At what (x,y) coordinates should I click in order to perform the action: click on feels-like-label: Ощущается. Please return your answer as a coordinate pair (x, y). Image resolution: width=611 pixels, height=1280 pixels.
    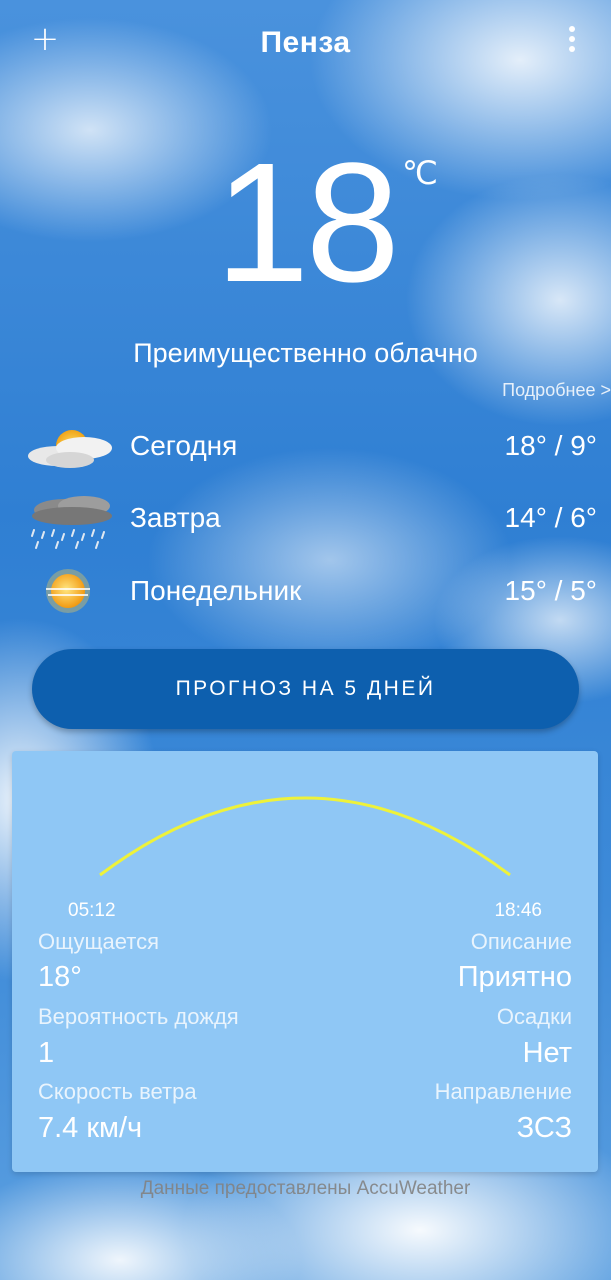
    Looking at the image, I should click on (99, 941).